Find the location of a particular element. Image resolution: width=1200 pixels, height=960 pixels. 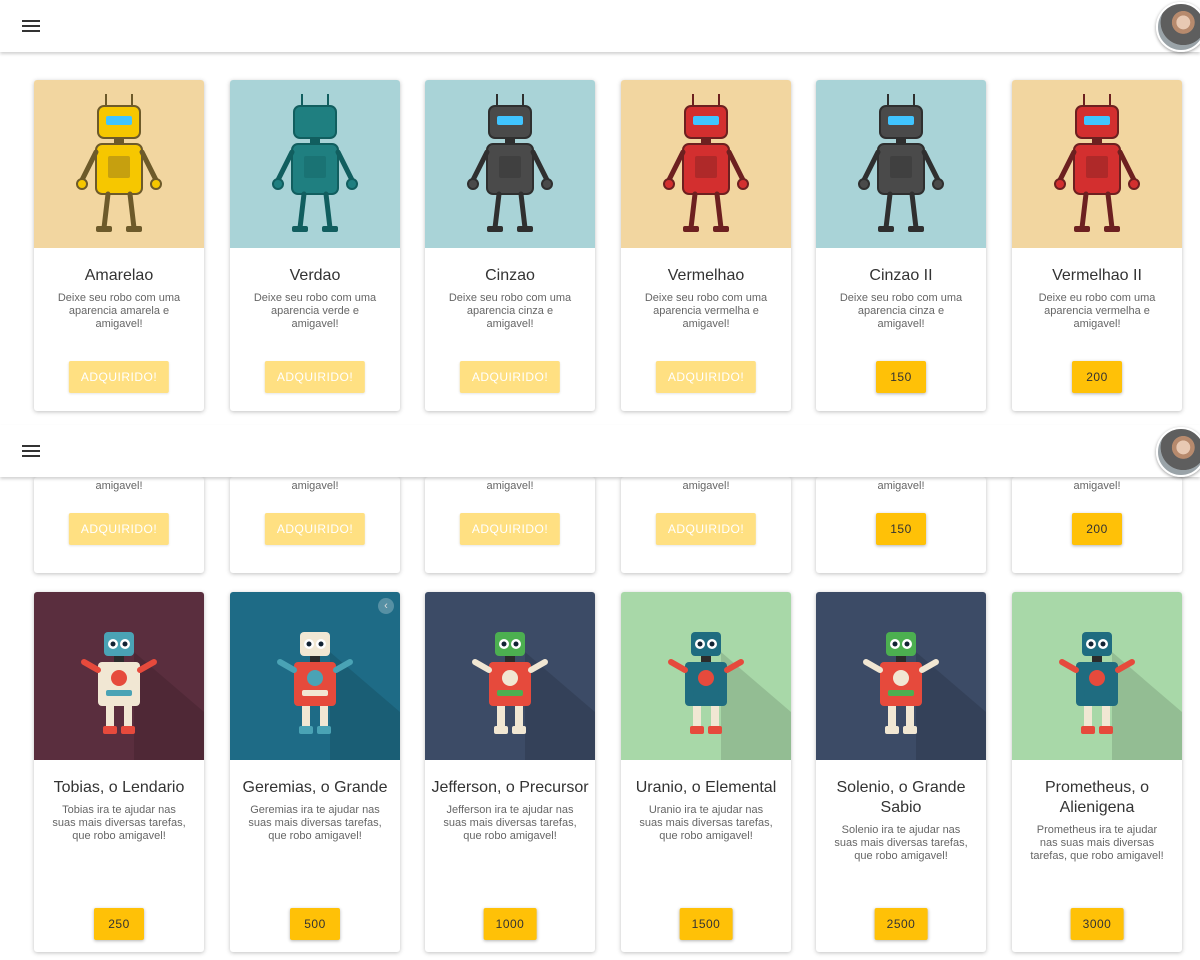

chevron-left-icon: ‹ is located at coordinates (386, 606).